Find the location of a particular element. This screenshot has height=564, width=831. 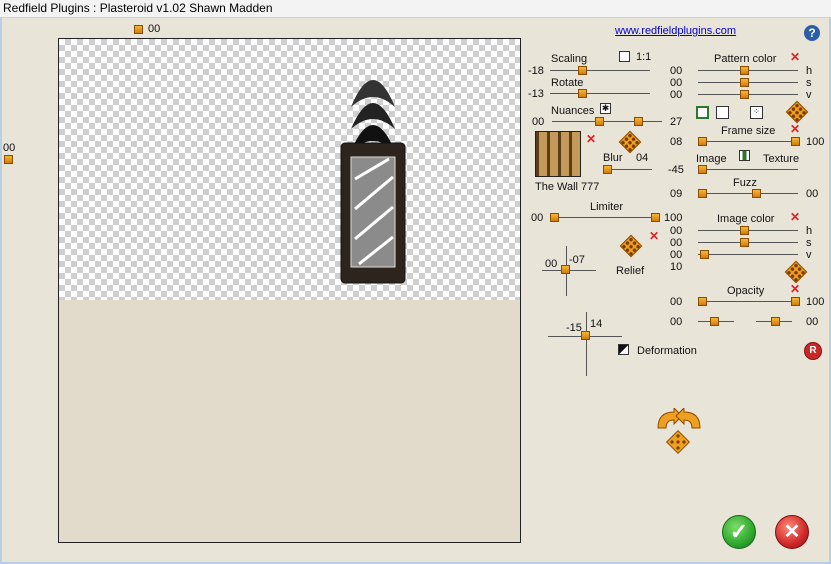

nuances-slider-track is located at coordinates (607, 121).